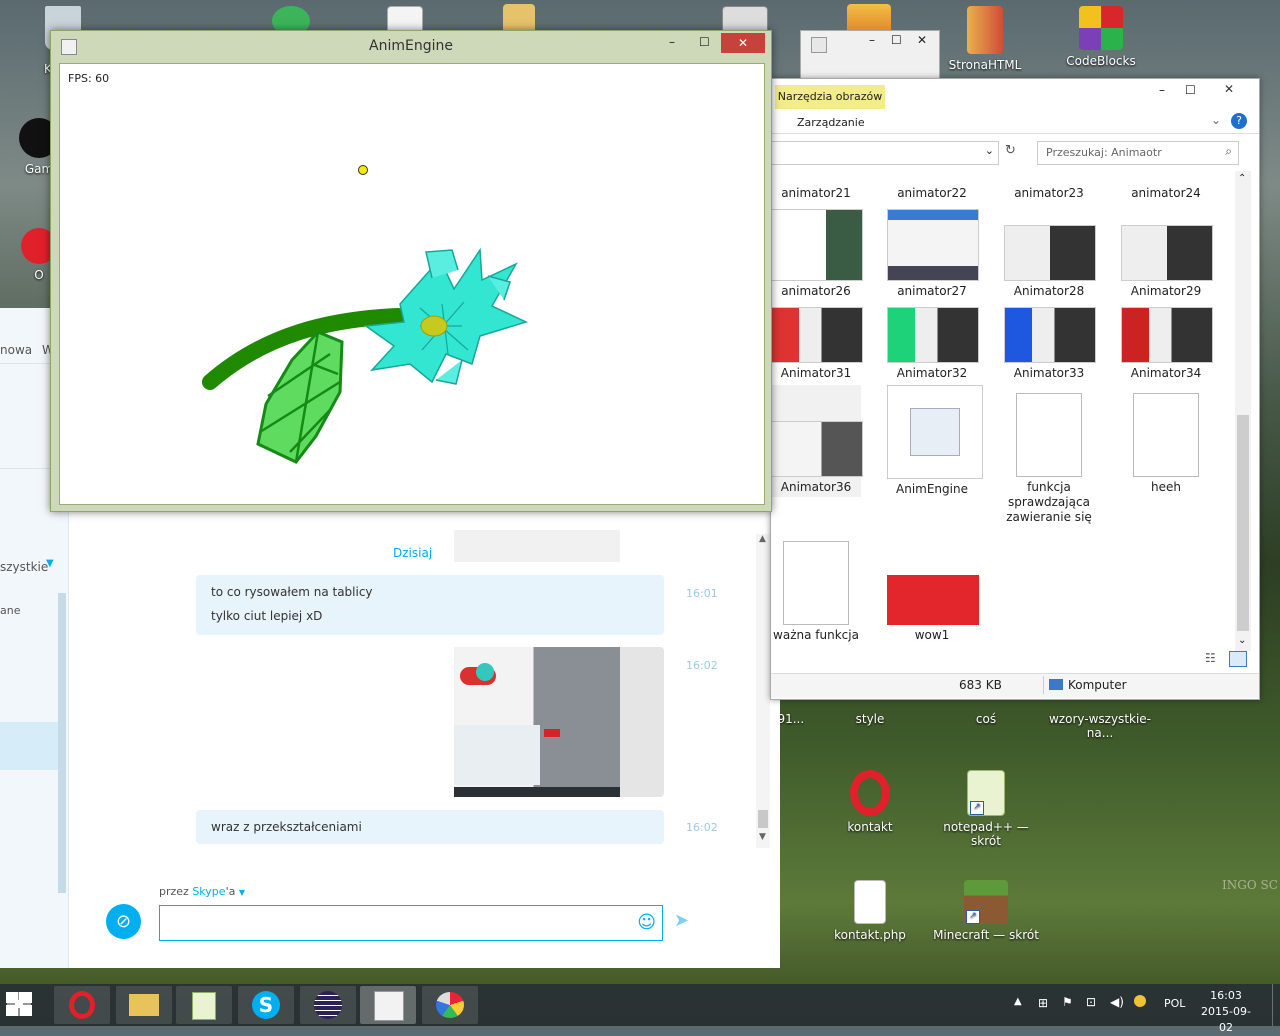  I want to click on wallpaper-watermark: INGO SC, so click(1250, 885).